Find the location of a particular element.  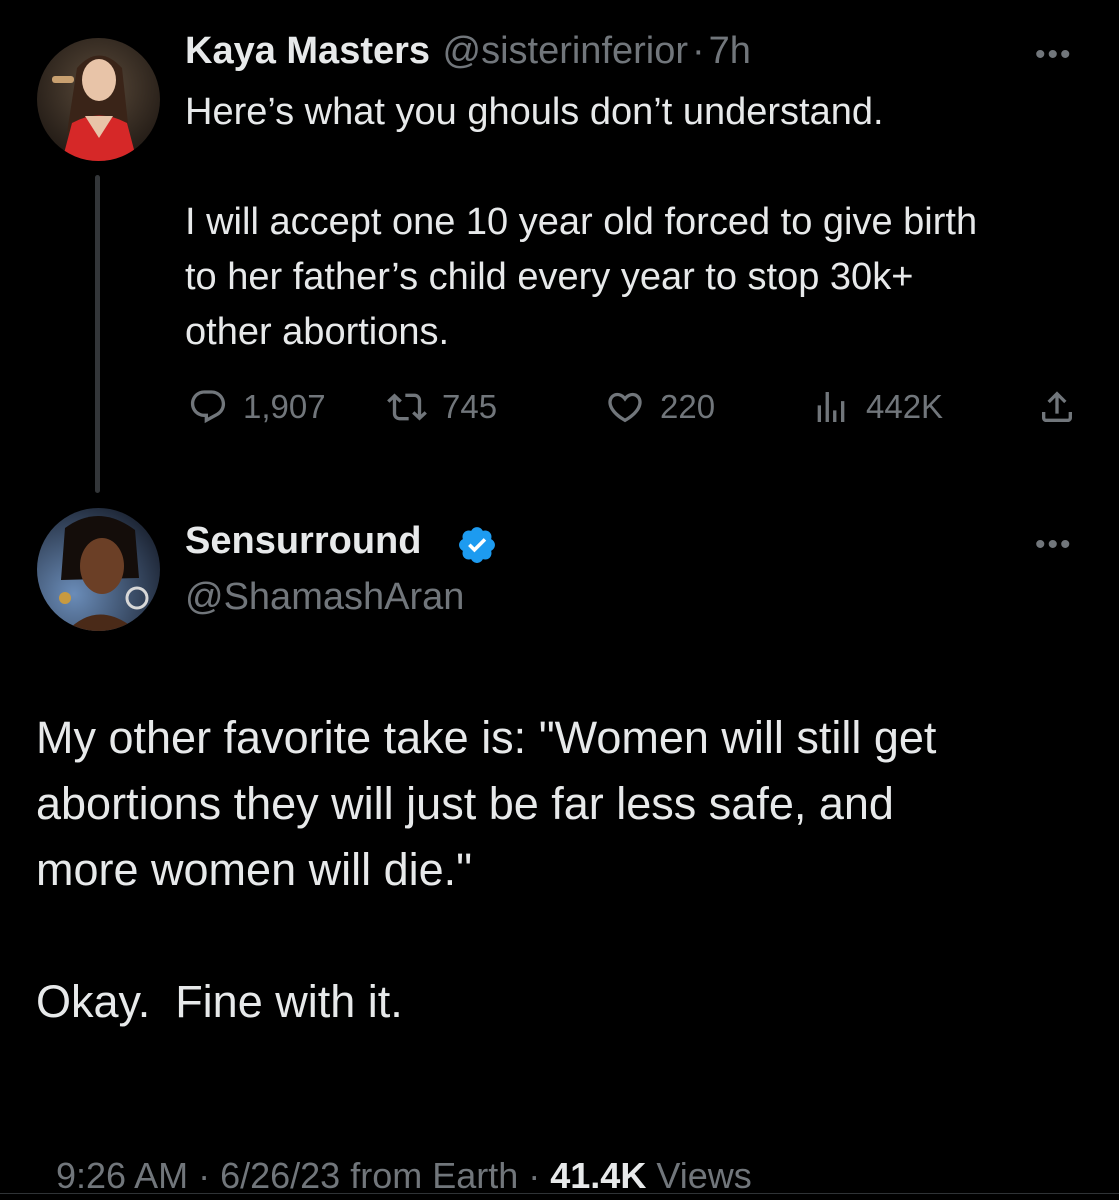

views-label: Views is located at coordinates (699, 1175).